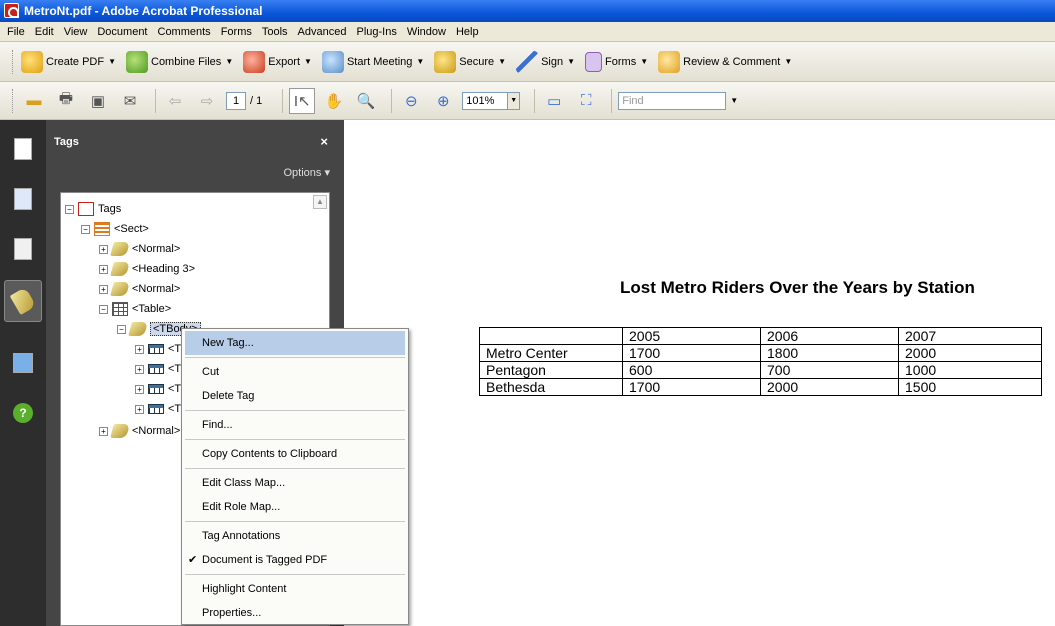 The height and width of the screenshot is (626, 1055). What do you see at coordinates (672, 100) in the screenshot?
I see `find-input: Find` at bounding box center [672, 100].